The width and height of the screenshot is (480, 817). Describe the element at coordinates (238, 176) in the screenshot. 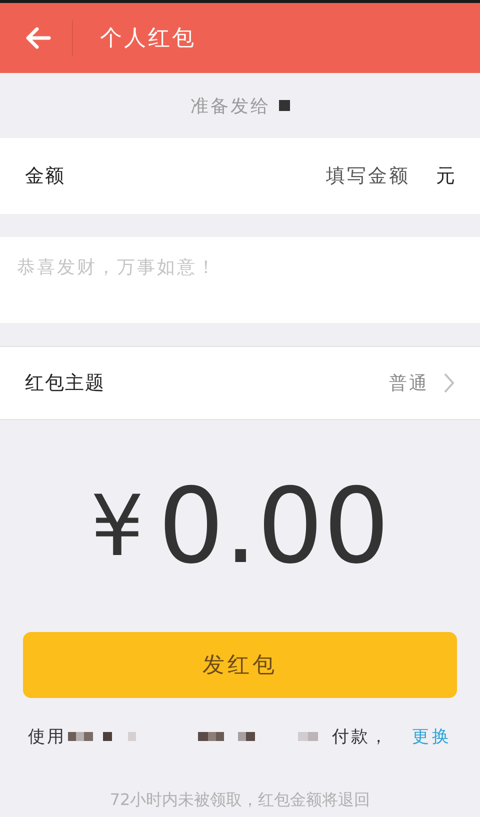

I see `amount-field: 填写金额` at that location.